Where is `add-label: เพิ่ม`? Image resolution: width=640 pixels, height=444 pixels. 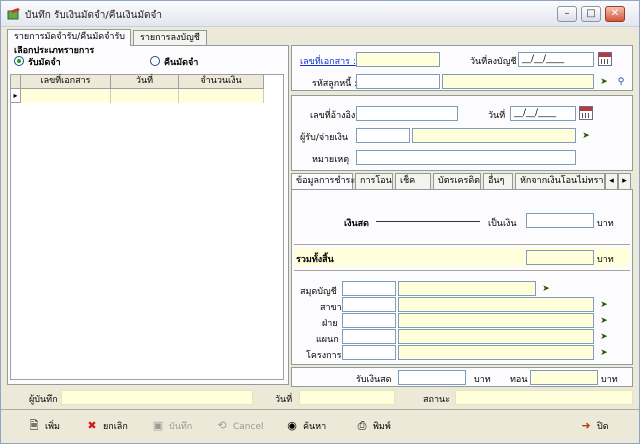 add-label: เพิ่ม is located at coordinates (52, 427).